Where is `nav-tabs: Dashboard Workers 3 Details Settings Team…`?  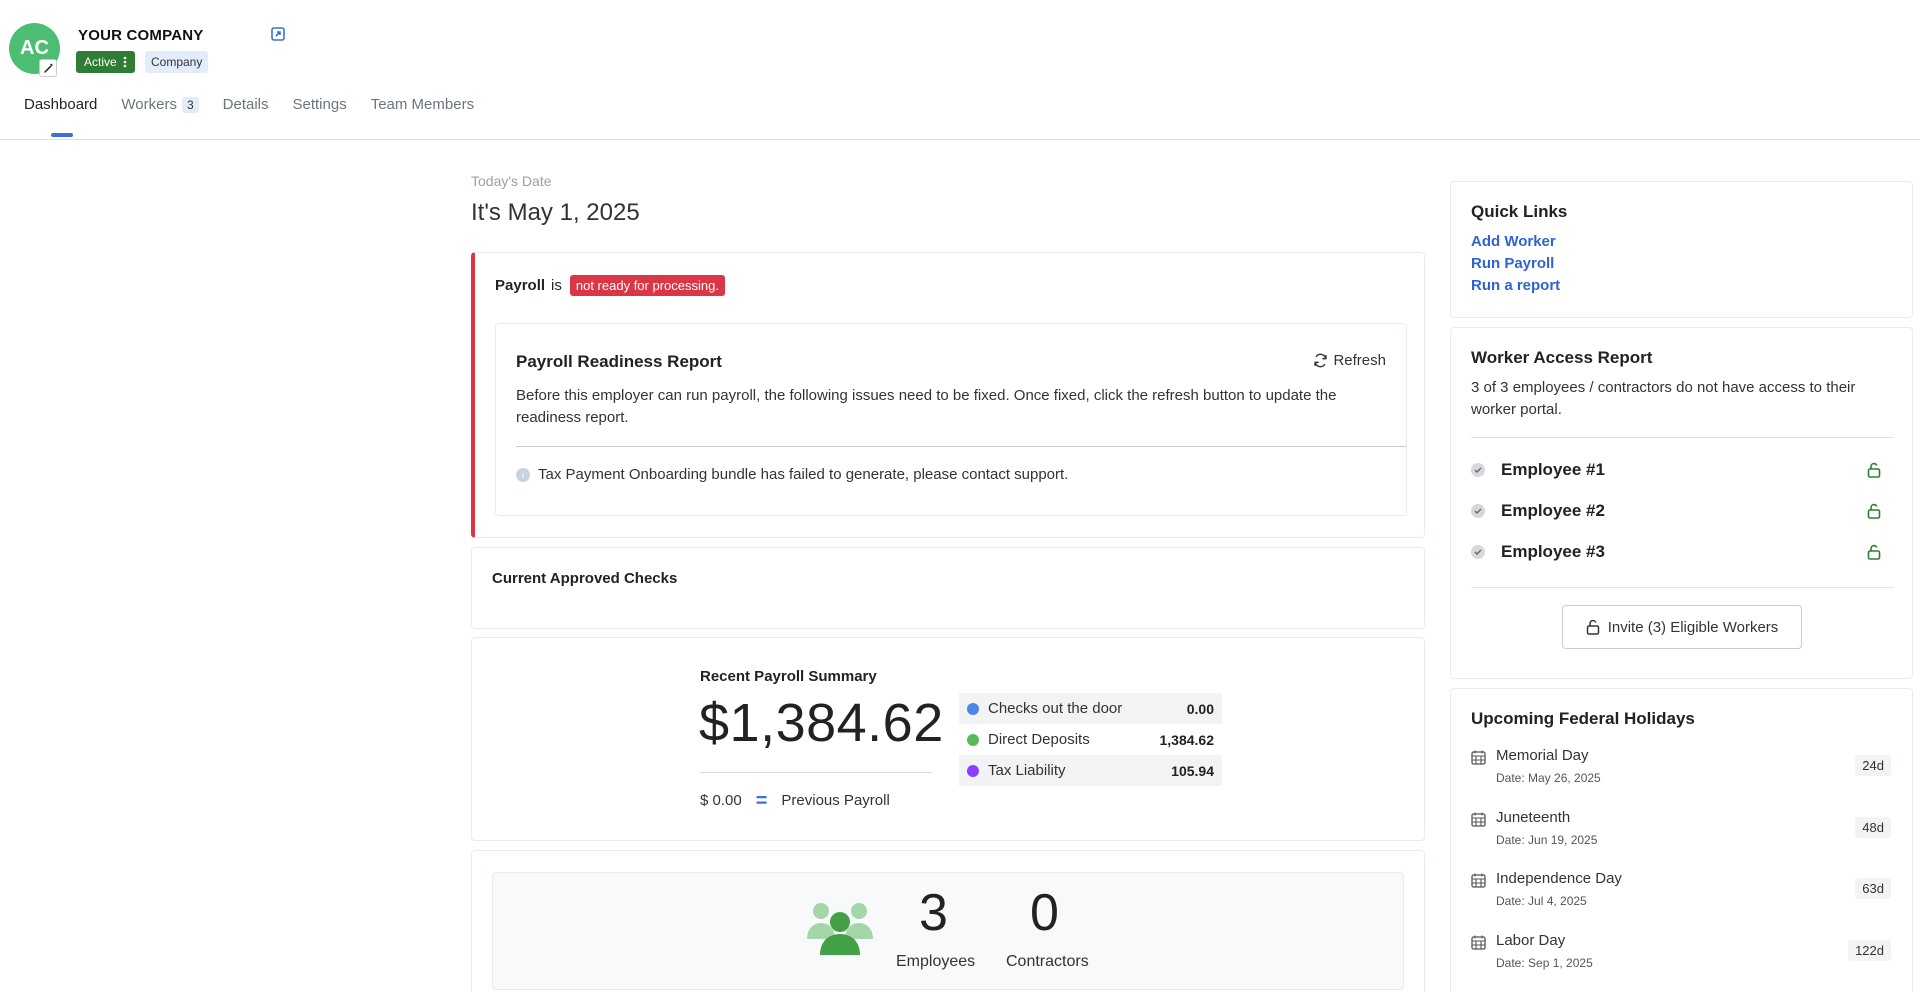 nav-tabs: Dashboard Workers 3 Details Settings Team… is located at coordinates (237, 118).